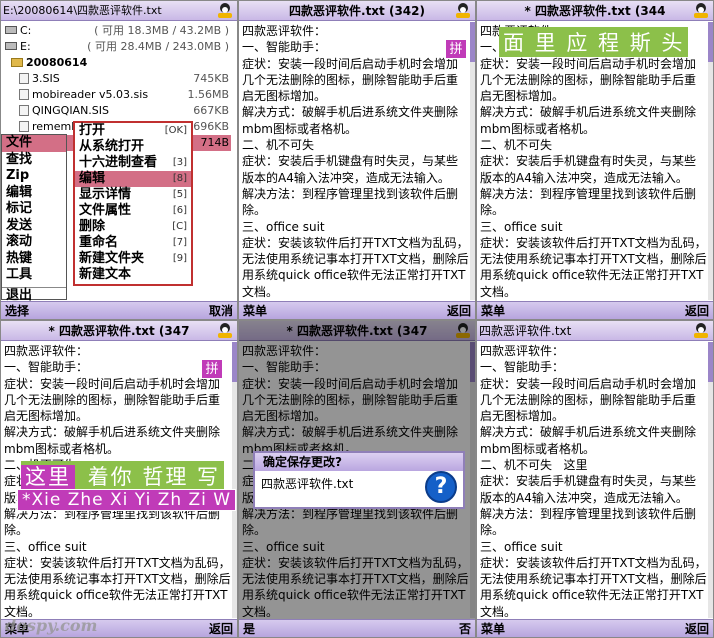  What do you see at coordinates (575, 465) in the screenshot?
I see `inserted-text: 这里` at bounding box center [575, 465].